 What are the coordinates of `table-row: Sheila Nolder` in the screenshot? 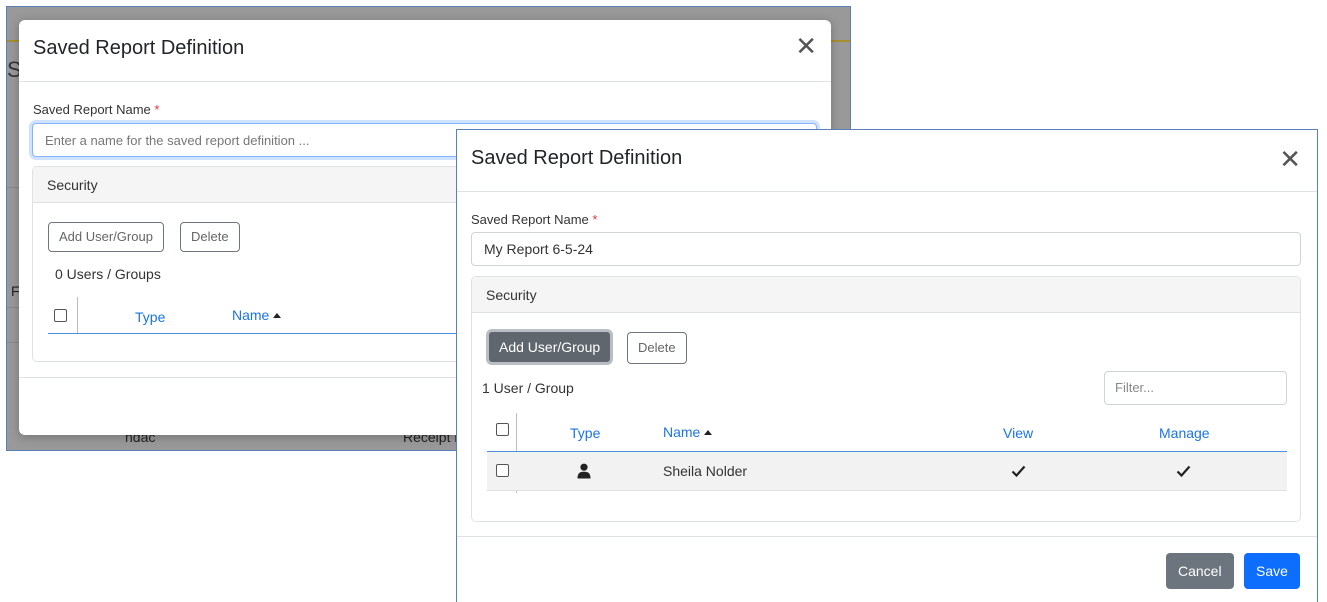 It's located at (887, 471).